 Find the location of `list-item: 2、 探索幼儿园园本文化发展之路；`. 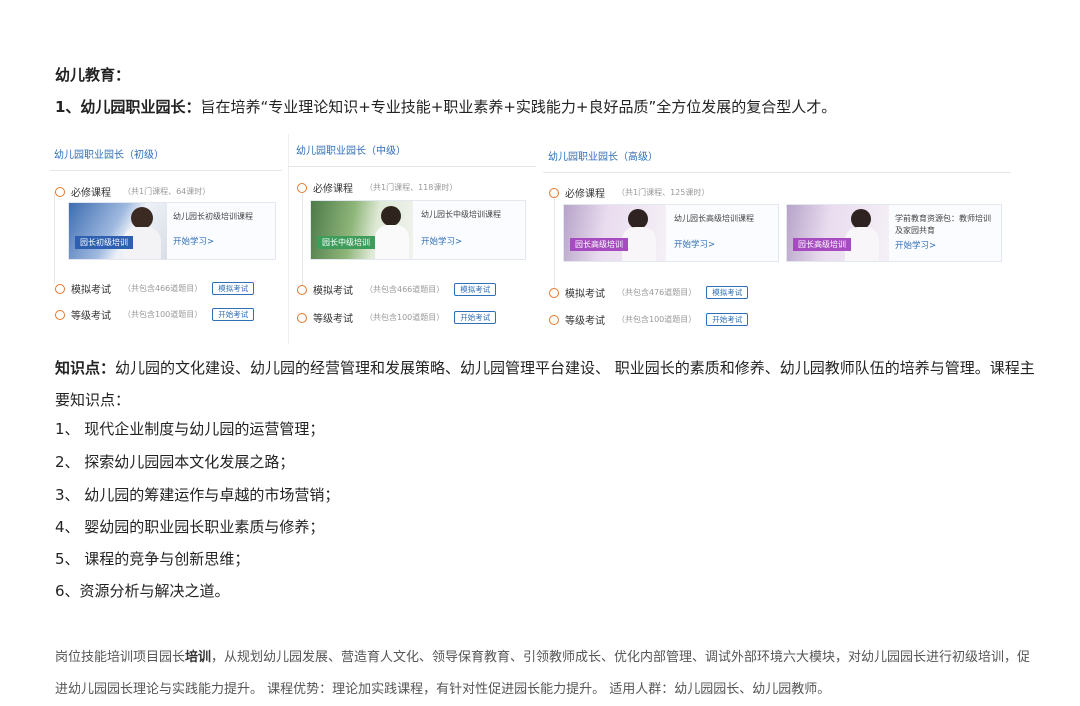

list-item: 2、 探索幼儿园园本文化发展之路； is located at coordinates (175, 462).